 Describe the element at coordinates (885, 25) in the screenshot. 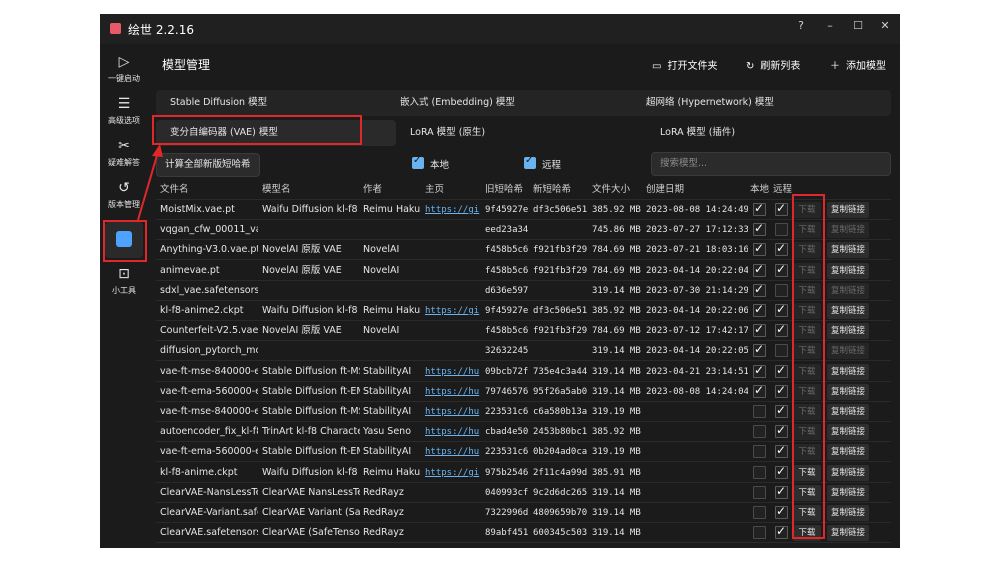

I see `close-button: ✕` at that location.